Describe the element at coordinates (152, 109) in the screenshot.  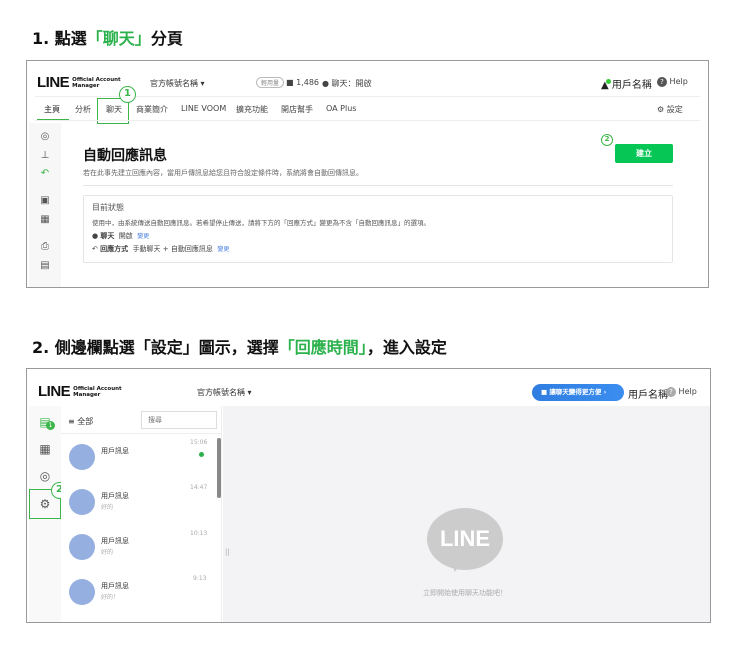
I see `tab-profile: 商業簡介` at that location.